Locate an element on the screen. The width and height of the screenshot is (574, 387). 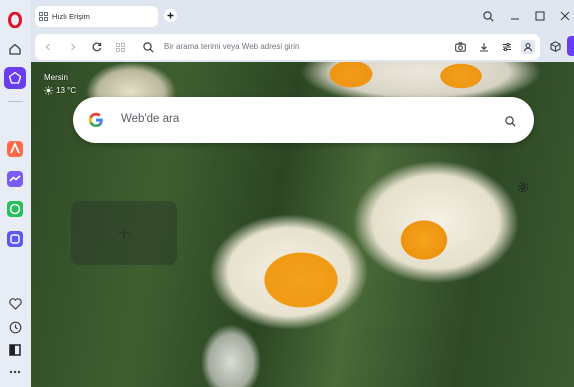
easy-setup-gear-icon is located at coordinates (523, 187).